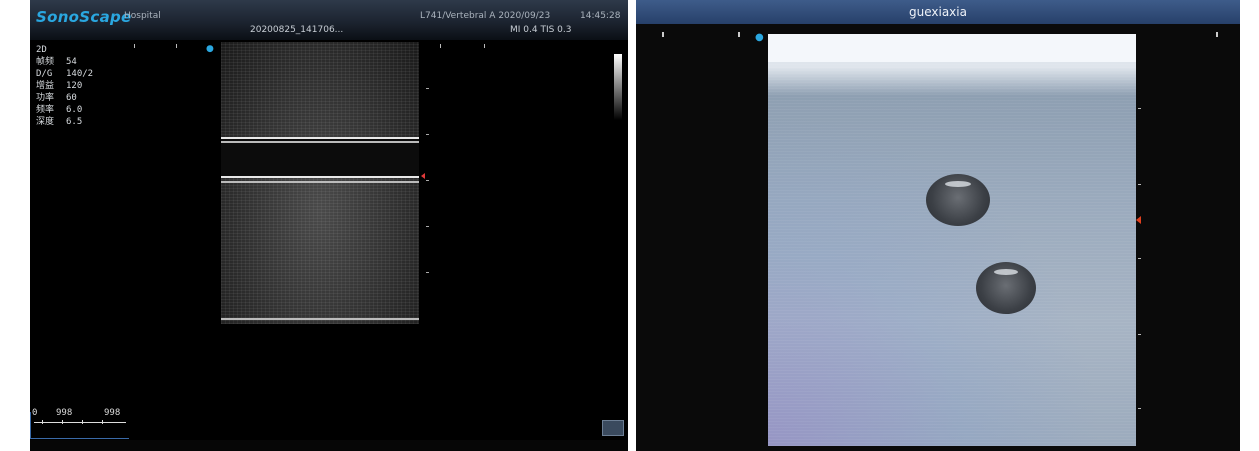 This screenshot has height=451, width=1259. I want to click on grayscale-bar, so click(618, 87).